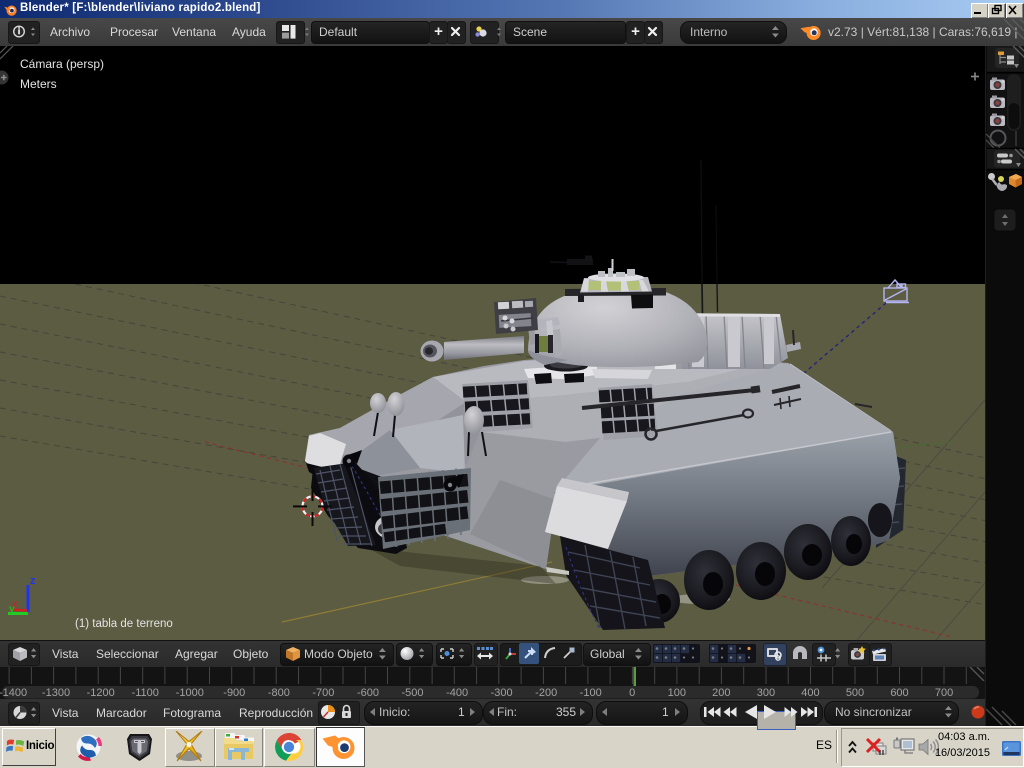  What do you see at coordinates (632, 693) in the screenshot?
I see `svg-text: 0` at bounding box center [632, 693].